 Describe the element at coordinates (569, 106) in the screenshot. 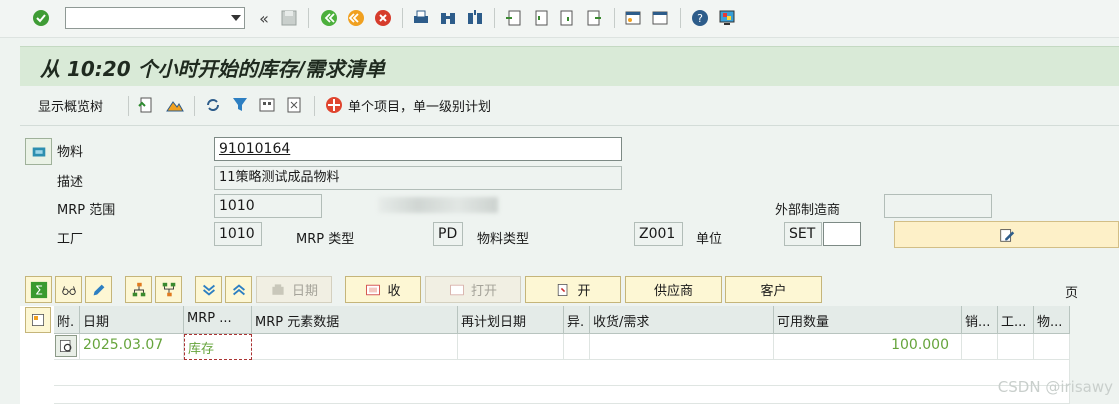

I see `application-toolbar: 显示概览树 单个项目，单一级别计划` at that location.